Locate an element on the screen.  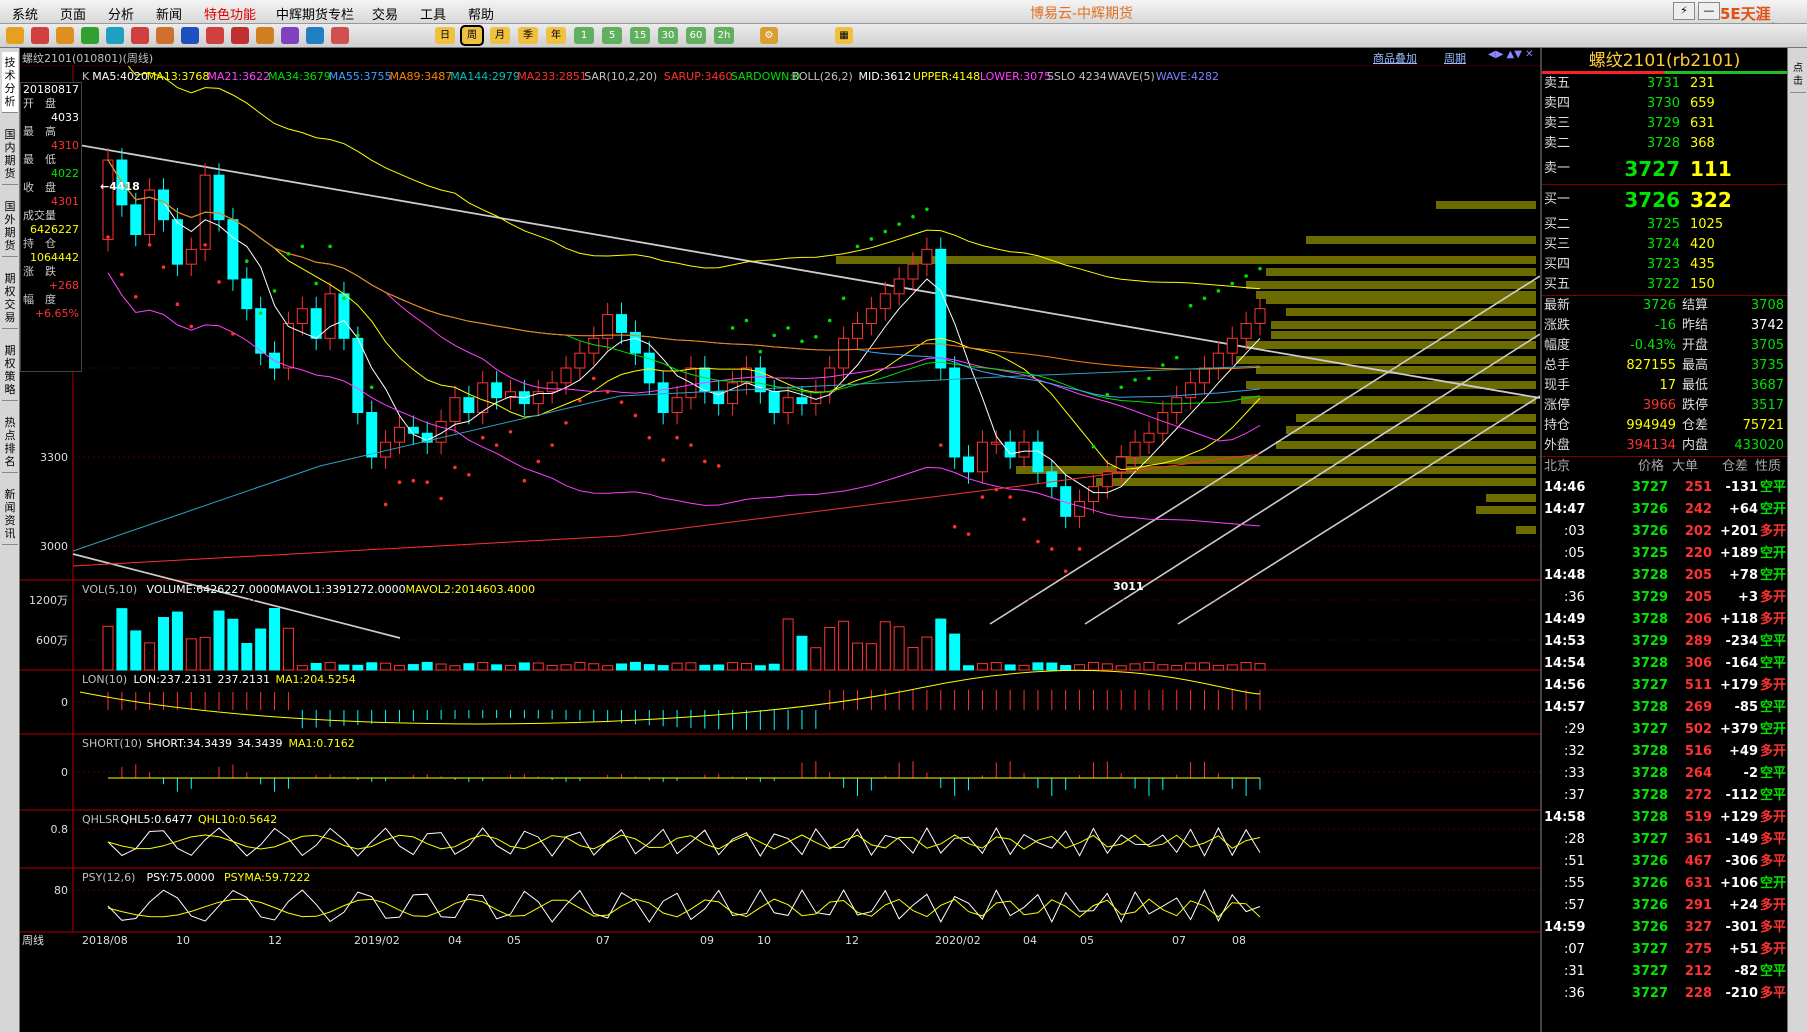
grid-icon: ▦ is located at coordinates (844, 35).